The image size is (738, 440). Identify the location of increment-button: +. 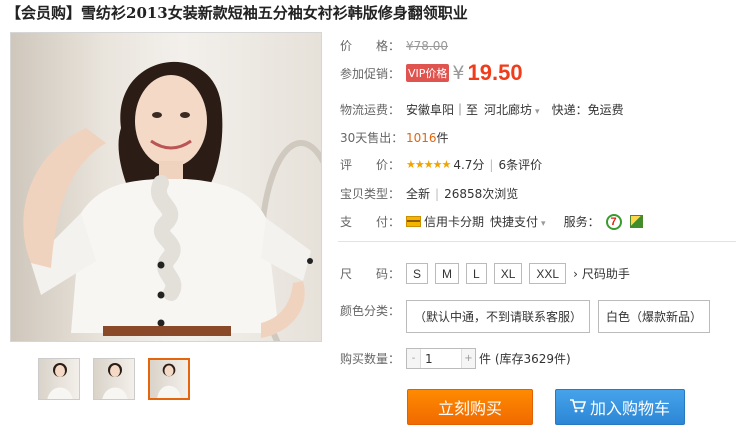
(468, 358).